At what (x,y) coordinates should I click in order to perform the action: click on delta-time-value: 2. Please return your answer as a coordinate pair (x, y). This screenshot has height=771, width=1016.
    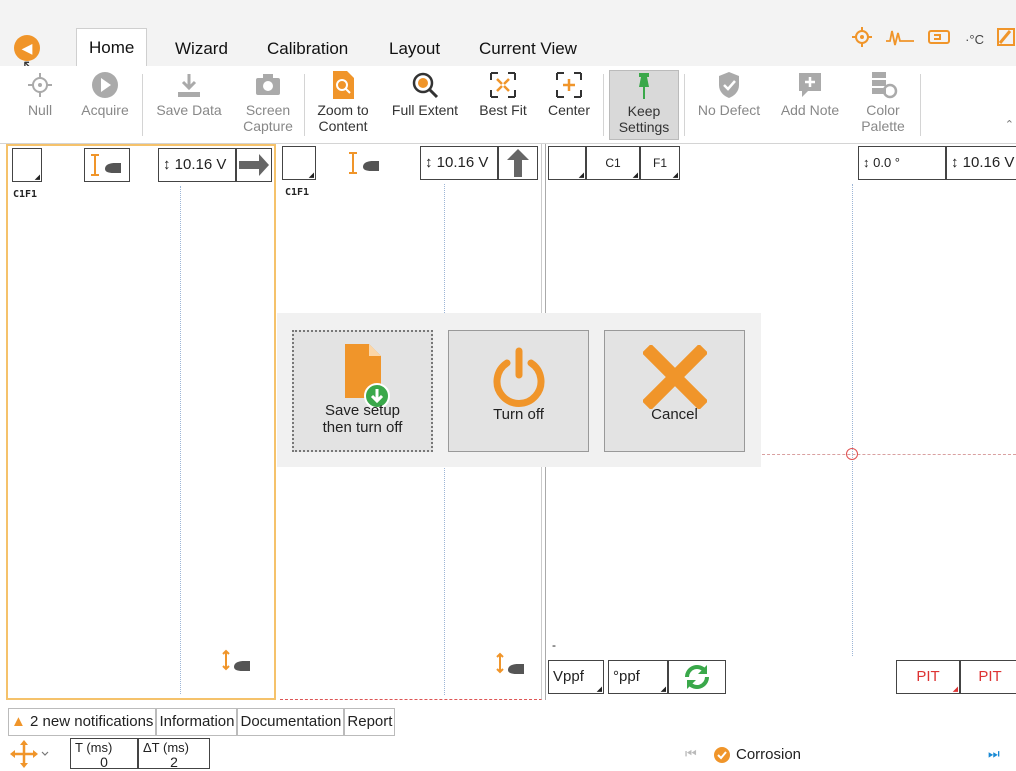
    Looking at the image, I should click on (174, 762).